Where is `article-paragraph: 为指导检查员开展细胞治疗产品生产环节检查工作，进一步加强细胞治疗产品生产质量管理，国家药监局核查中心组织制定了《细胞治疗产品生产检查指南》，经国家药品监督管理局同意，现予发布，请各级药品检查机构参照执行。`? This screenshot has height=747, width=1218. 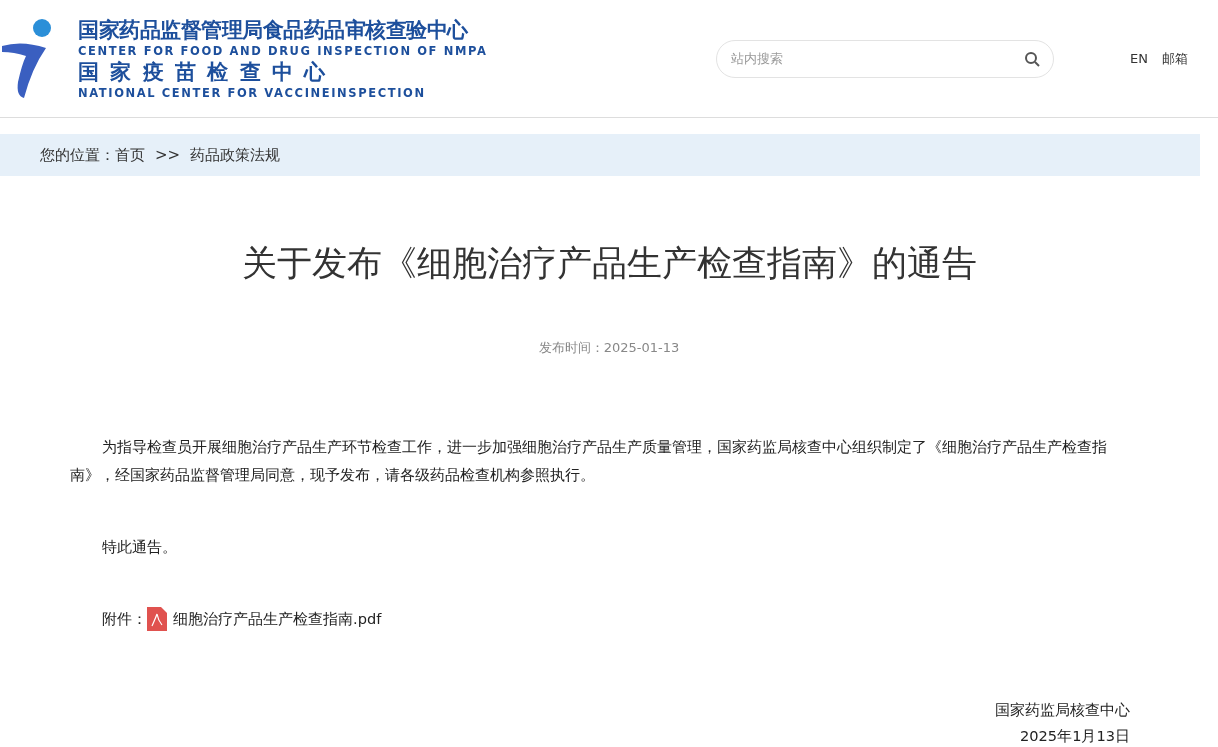 article-paragraph: 为指导检查员开展细胞治疗产品生产环节检查工作，进一步加强细胞治疗产品生产质量管理，国家药监局核查中心组织制定了《细胞治疗产品生产检查指南》，经国家药品监督管理局同意，现予发布，请各级药品检查机构参照执行。 is located at coordinates (589, 461).